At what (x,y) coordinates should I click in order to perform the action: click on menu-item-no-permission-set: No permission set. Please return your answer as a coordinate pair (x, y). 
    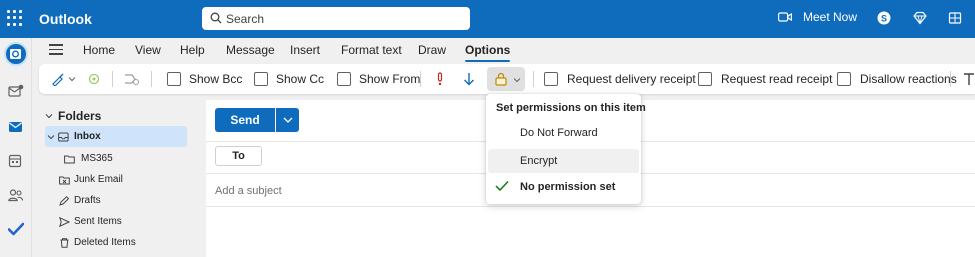
    Looking at the image, I should click on (563, 187).